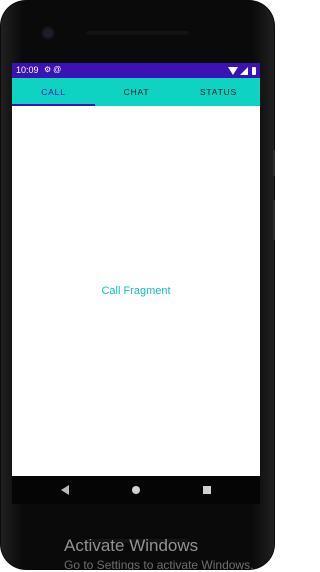  What do you see at coordinates (137, 32) in the screenshot?
I see `top-speaker` at bounding box center [137, 32].